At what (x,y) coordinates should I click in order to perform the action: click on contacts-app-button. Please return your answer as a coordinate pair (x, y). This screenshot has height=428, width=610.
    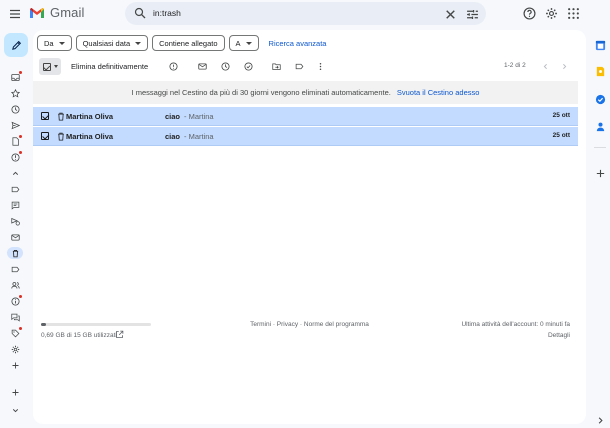
    Looking at the image, I should click on (600, 126).